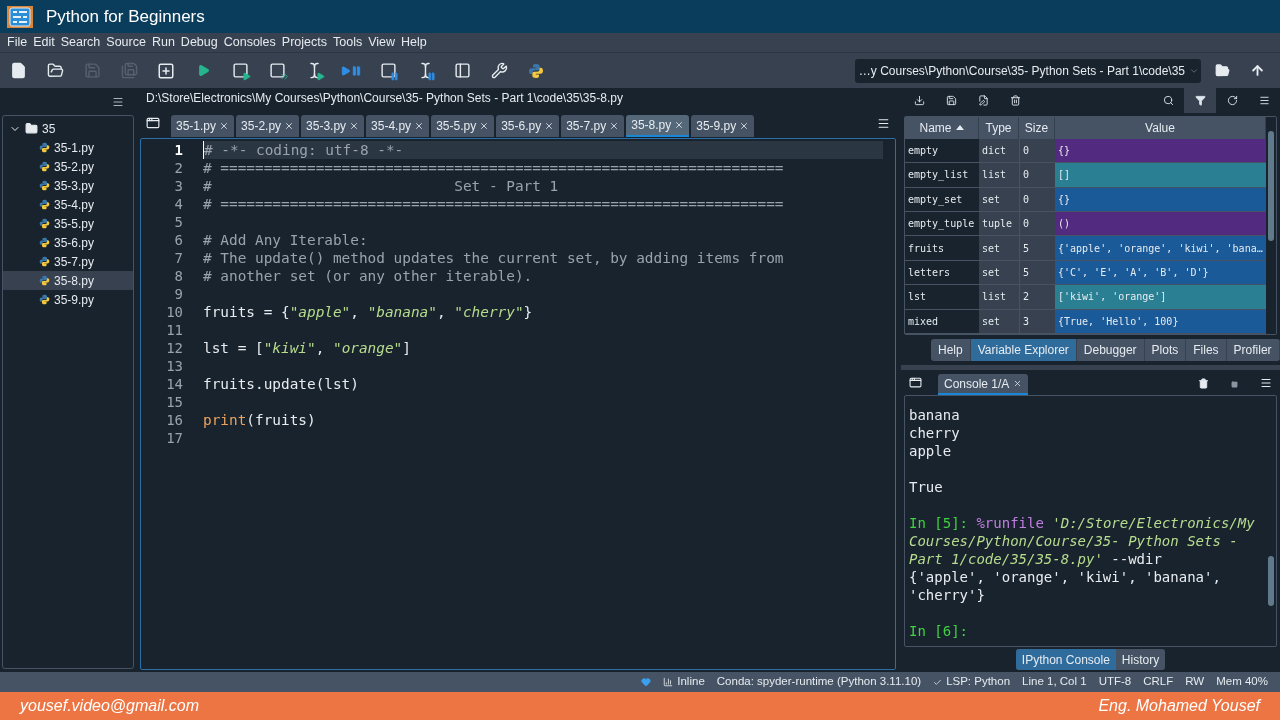  What do you see at coordinates (163, 42) in the screenshot?
I see `menu-item: Run` at bounding box center [163, 42].